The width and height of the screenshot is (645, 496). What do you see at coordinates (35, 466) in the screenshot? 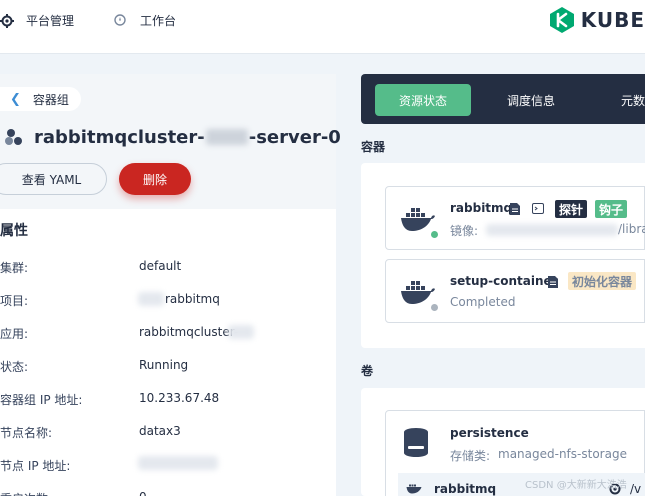
I see `property-key: 节点 IP 地址:` at bounding box center [35, 466].